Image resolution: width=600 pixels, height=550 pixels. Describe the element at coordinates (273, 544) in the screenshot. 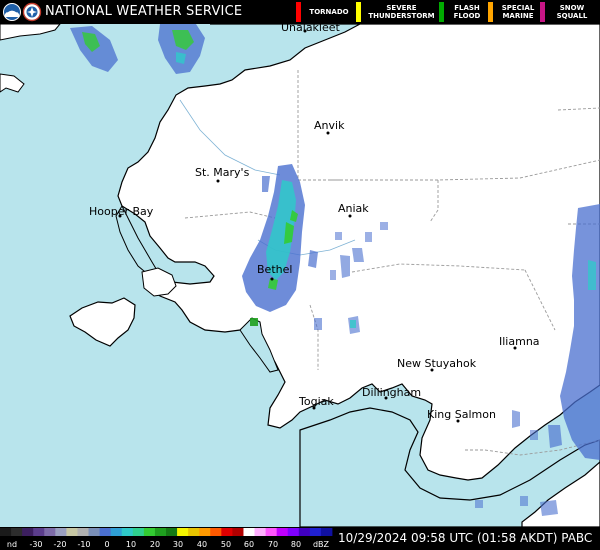

I see `colorbar-tick-label: 70` at that location.